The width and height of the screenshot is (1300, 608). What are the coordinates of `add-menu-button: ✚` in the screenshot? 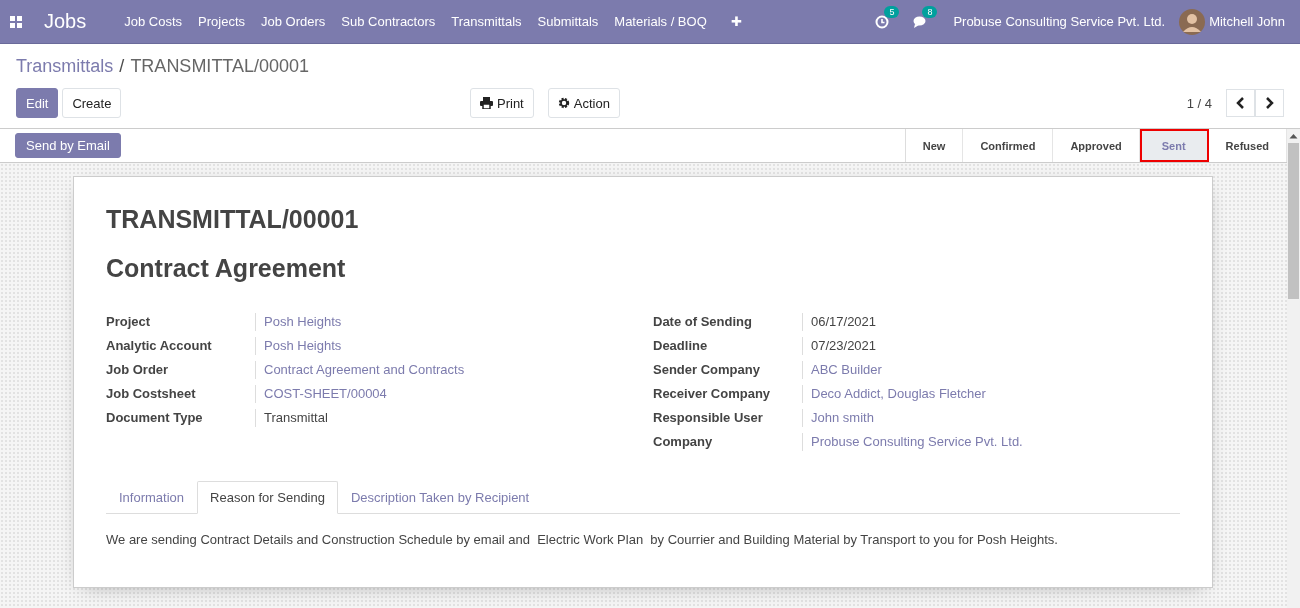 It's located at (736, 21).